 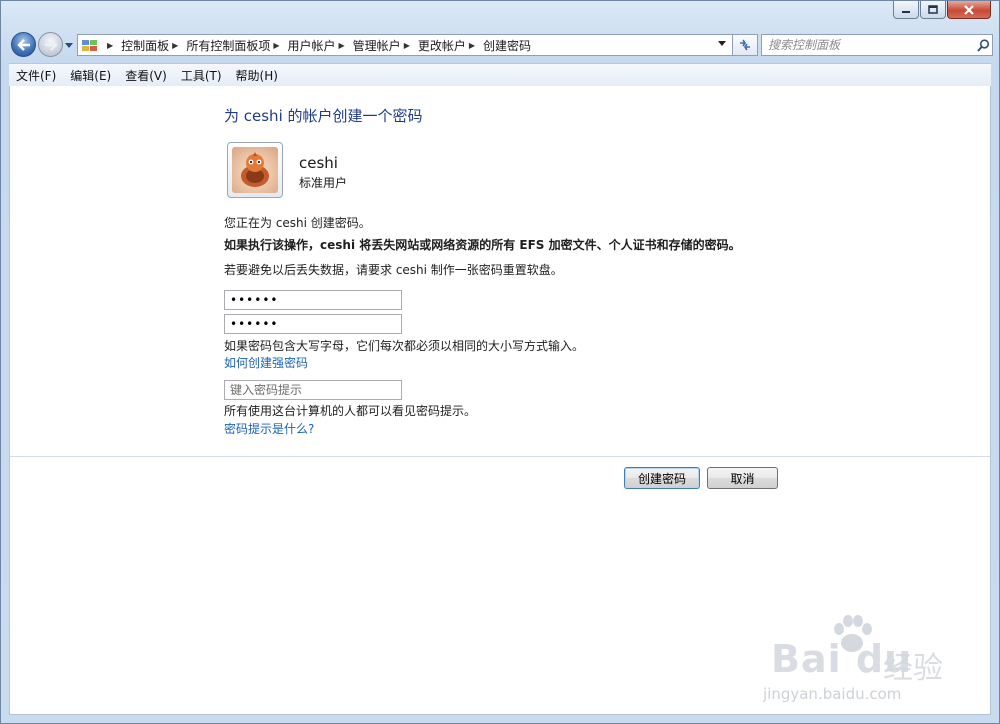 What do you see at coordinates (441, 45) in the screenshot?
I see `breadcrumb-label: 更改帐户` at bounding box center [441, 45].